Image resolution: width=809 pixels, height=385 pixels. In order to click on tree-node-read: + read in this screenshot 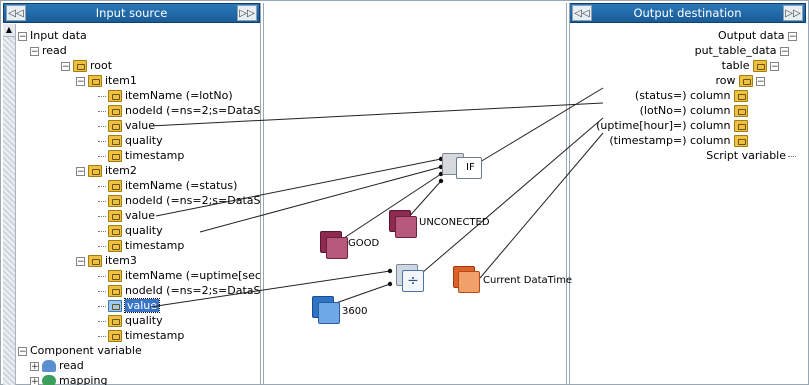, I will do `click(57, 365)`.